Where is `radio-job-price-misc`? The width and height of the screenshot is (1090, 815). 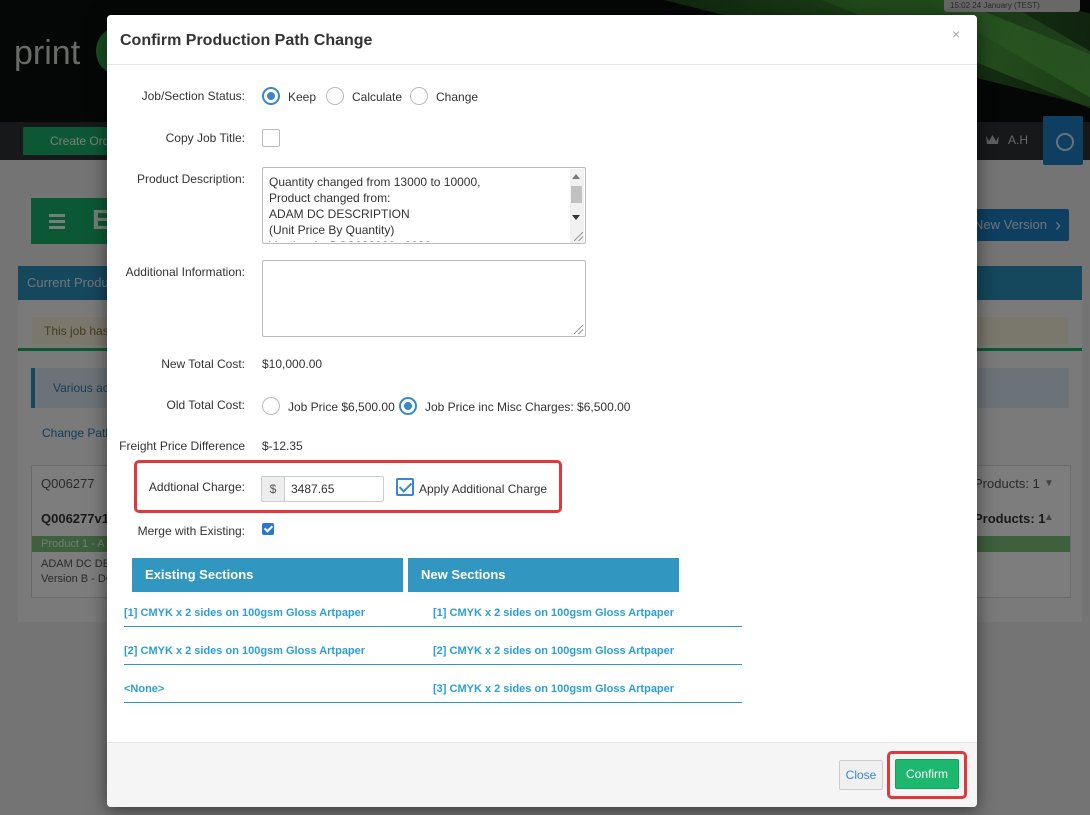 radio-job-price-misc is located at coordinates (408, 406).